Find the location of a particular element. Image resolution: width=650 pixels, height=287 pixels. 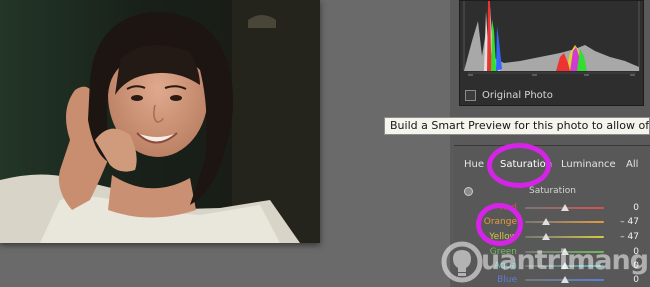

tab-hue: Hue is located at coordinates (474, 164).